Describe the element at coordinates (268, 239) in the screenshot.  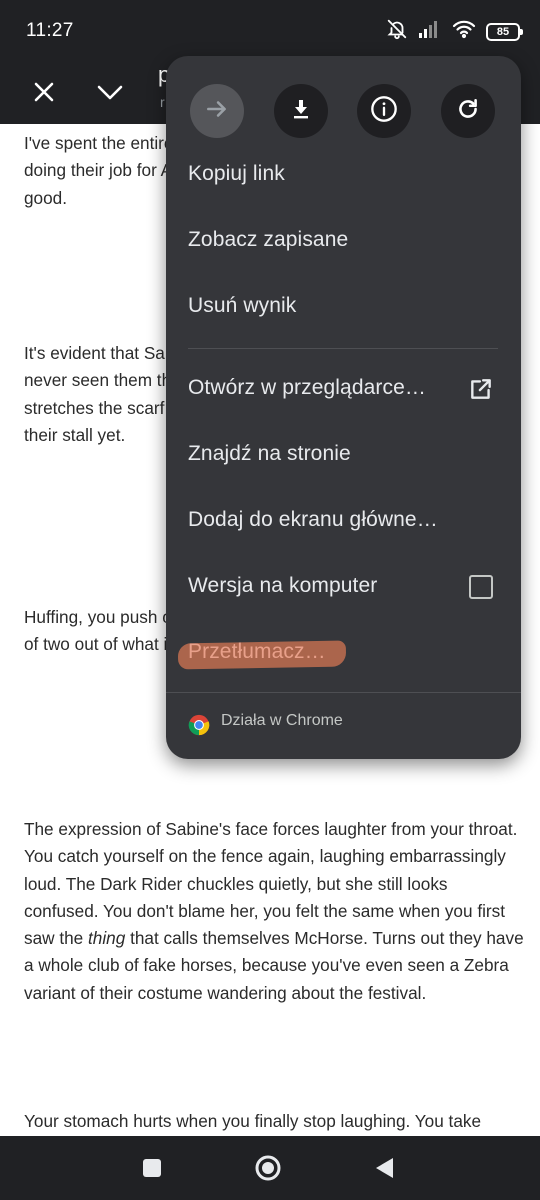
I see `menu-item-label: Zobacz zapisane` at that location.